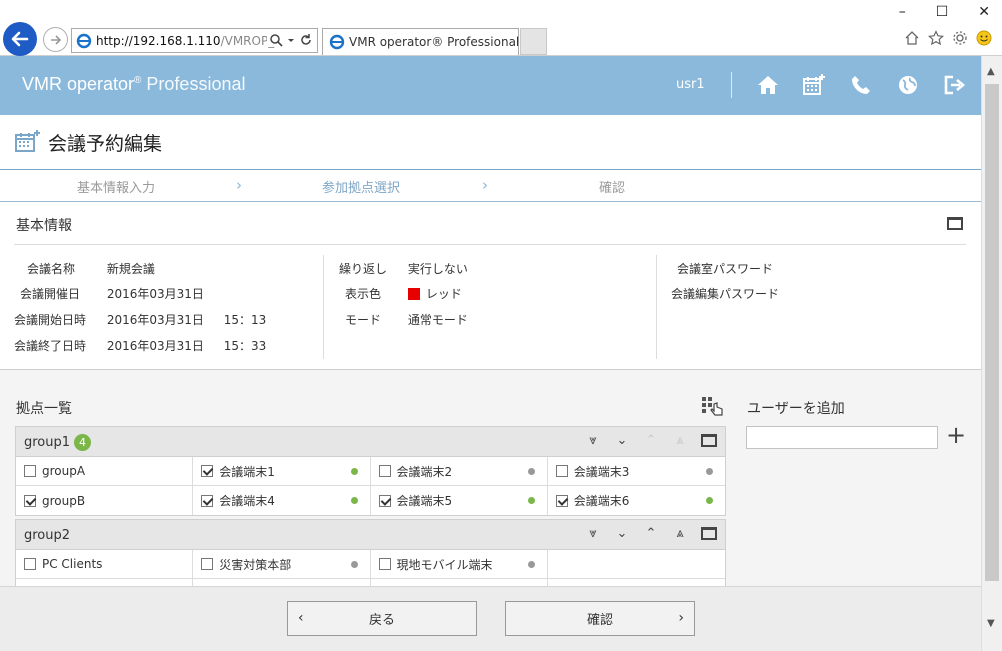 The image size is (1002, 651). I want to click on new-tab-button, so click(533, 41).